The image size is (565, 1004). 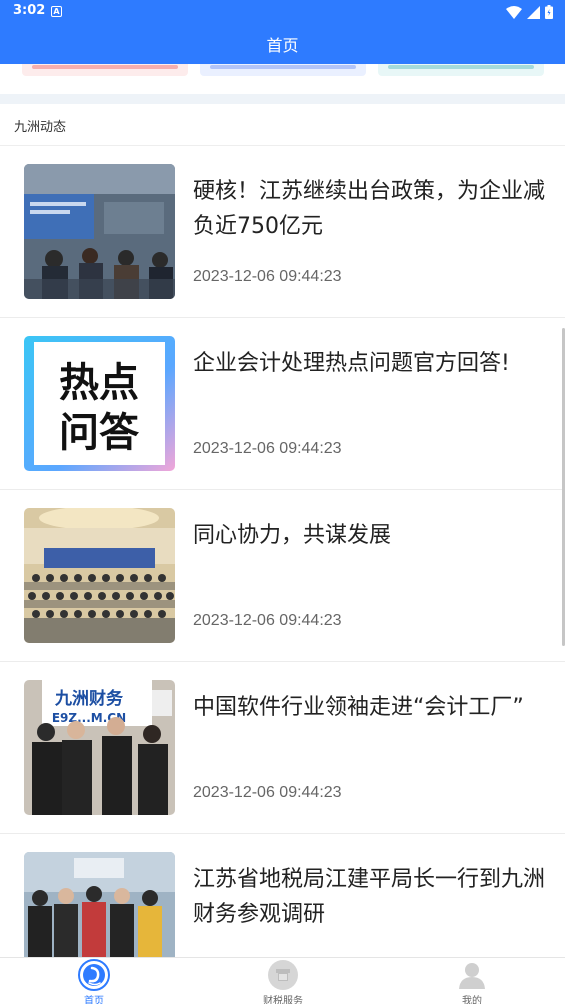 I want to click on tab-label: 首页, so click(x=94, y=1000).